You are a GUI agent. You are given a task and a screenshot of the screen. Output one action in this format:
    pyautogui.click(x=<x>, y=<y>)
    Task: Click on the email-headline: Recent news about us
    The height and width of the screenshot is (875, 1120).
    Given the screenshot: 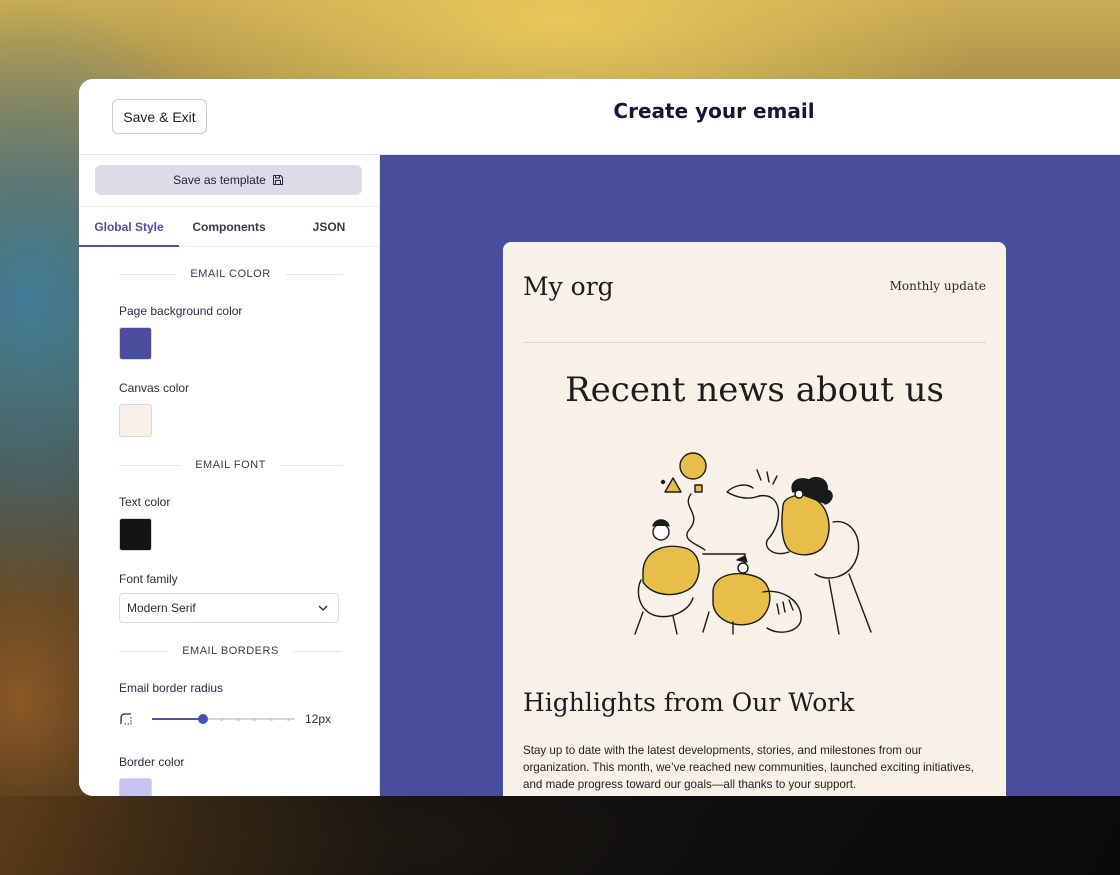 What is the action you would take?
    pyautogui.click(x=754, y=390)
    